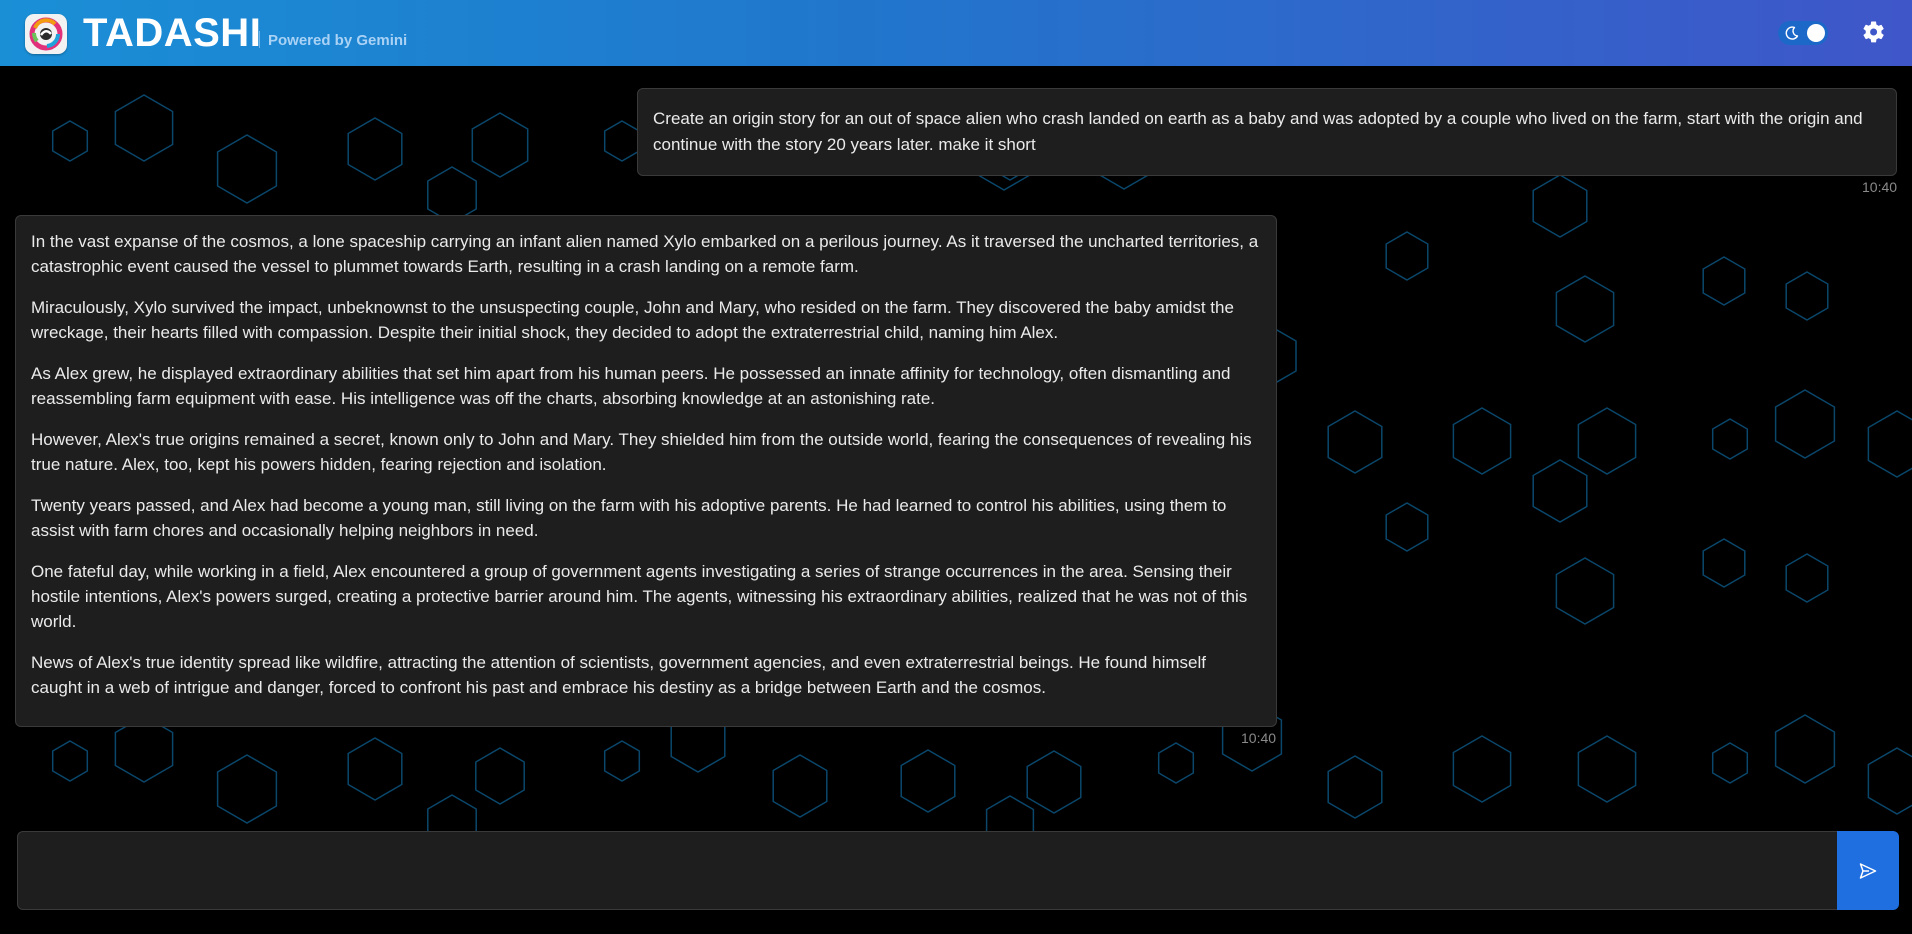  I want to click on composer, so click(958, 870).